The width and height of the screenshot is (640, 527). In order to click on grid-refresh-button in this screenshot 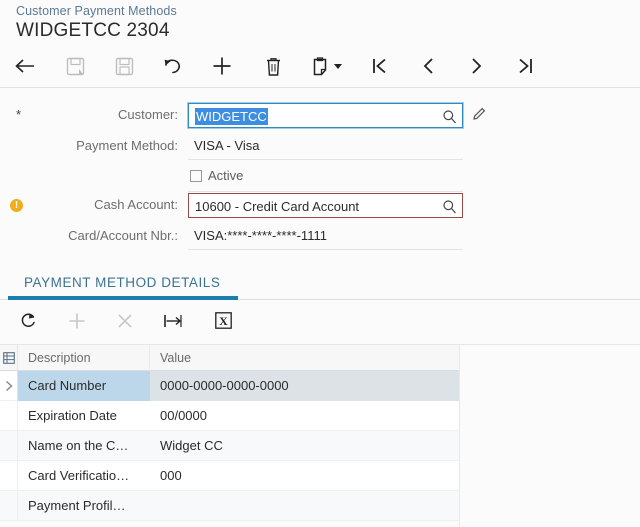, I will do `click(28, 323)`.